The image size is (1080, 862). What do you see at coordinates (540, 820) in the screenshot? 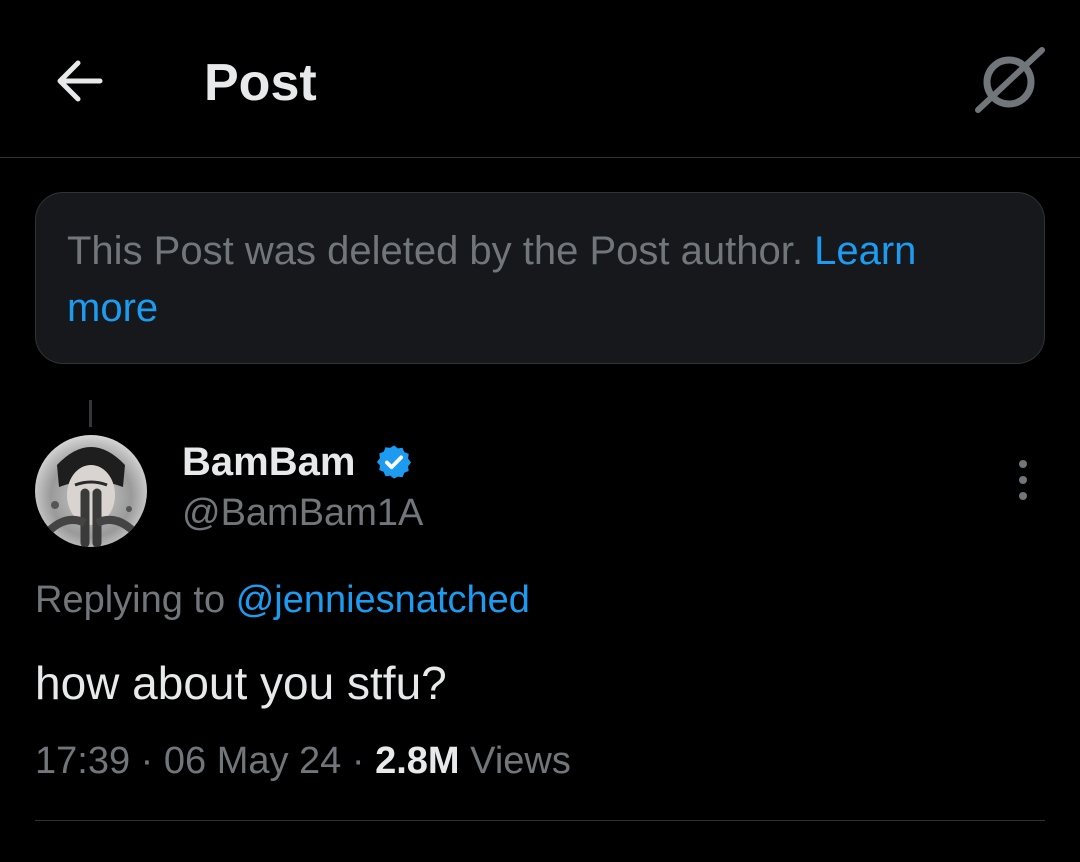
I see `divider` at bounding box center [540, 820].